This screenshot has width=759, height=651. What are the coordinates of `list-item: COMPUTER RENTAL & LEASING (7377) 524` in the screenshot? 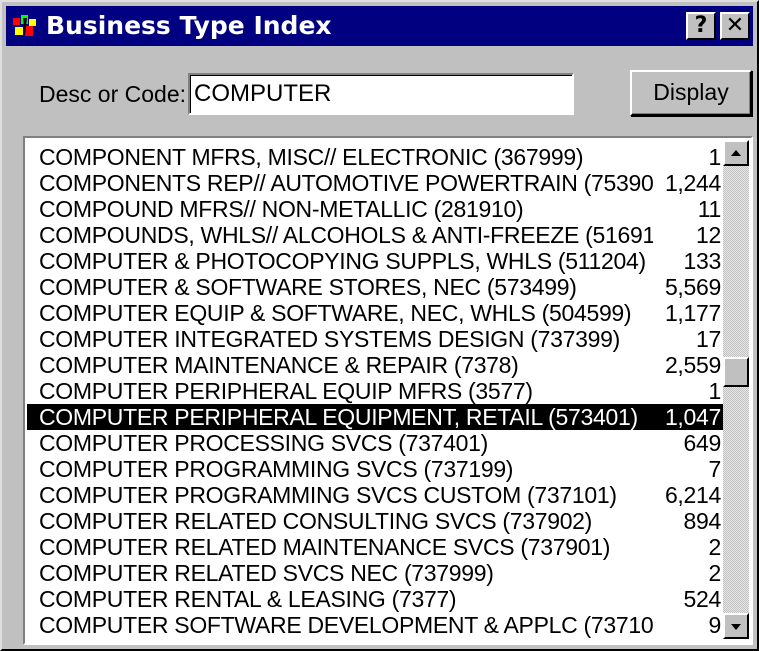 It's located at (375, 599).